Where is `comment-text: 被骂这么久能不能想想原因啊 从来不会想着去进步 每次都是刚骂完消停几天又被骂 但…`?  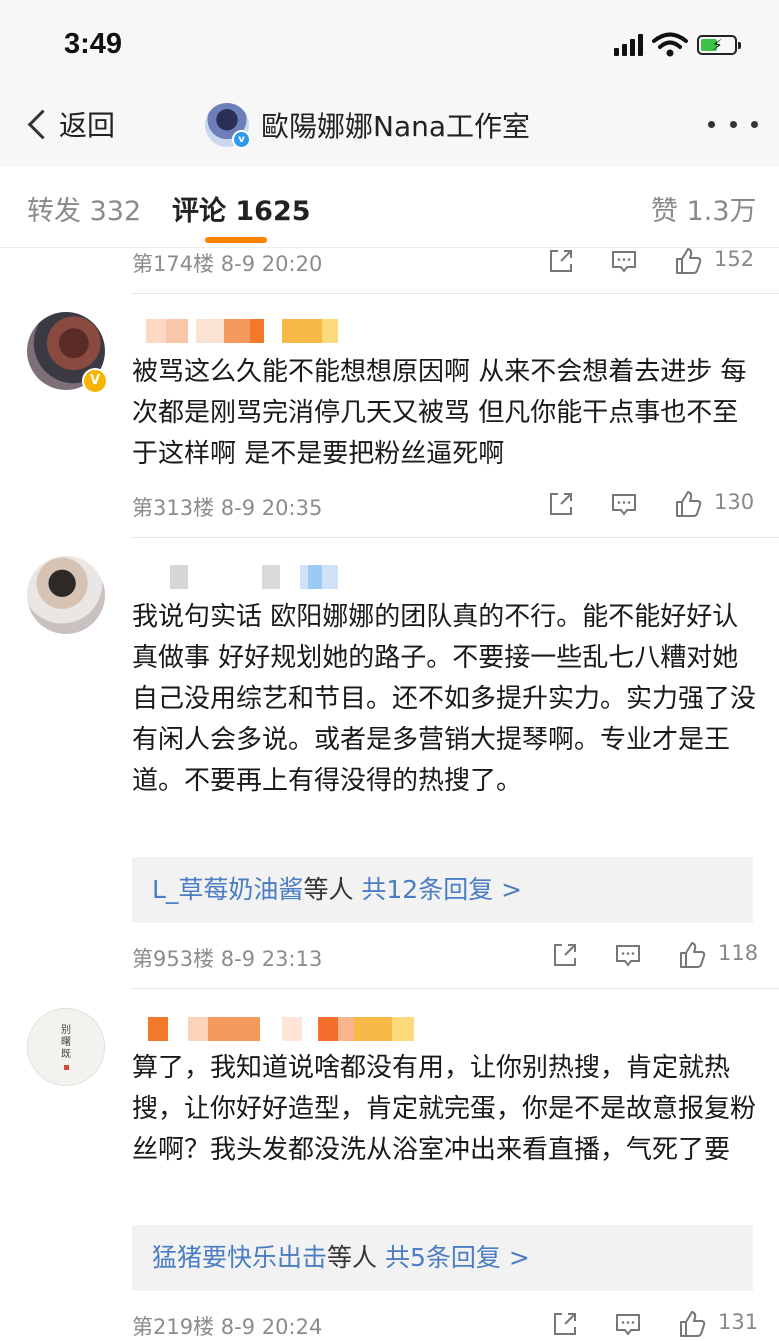
comment-text: 被骂这么久能不能想想原因啊 从来不会想着去进步 每次都是刚骂完消停几天又被骂 但… is located at coordinates (439, 413).